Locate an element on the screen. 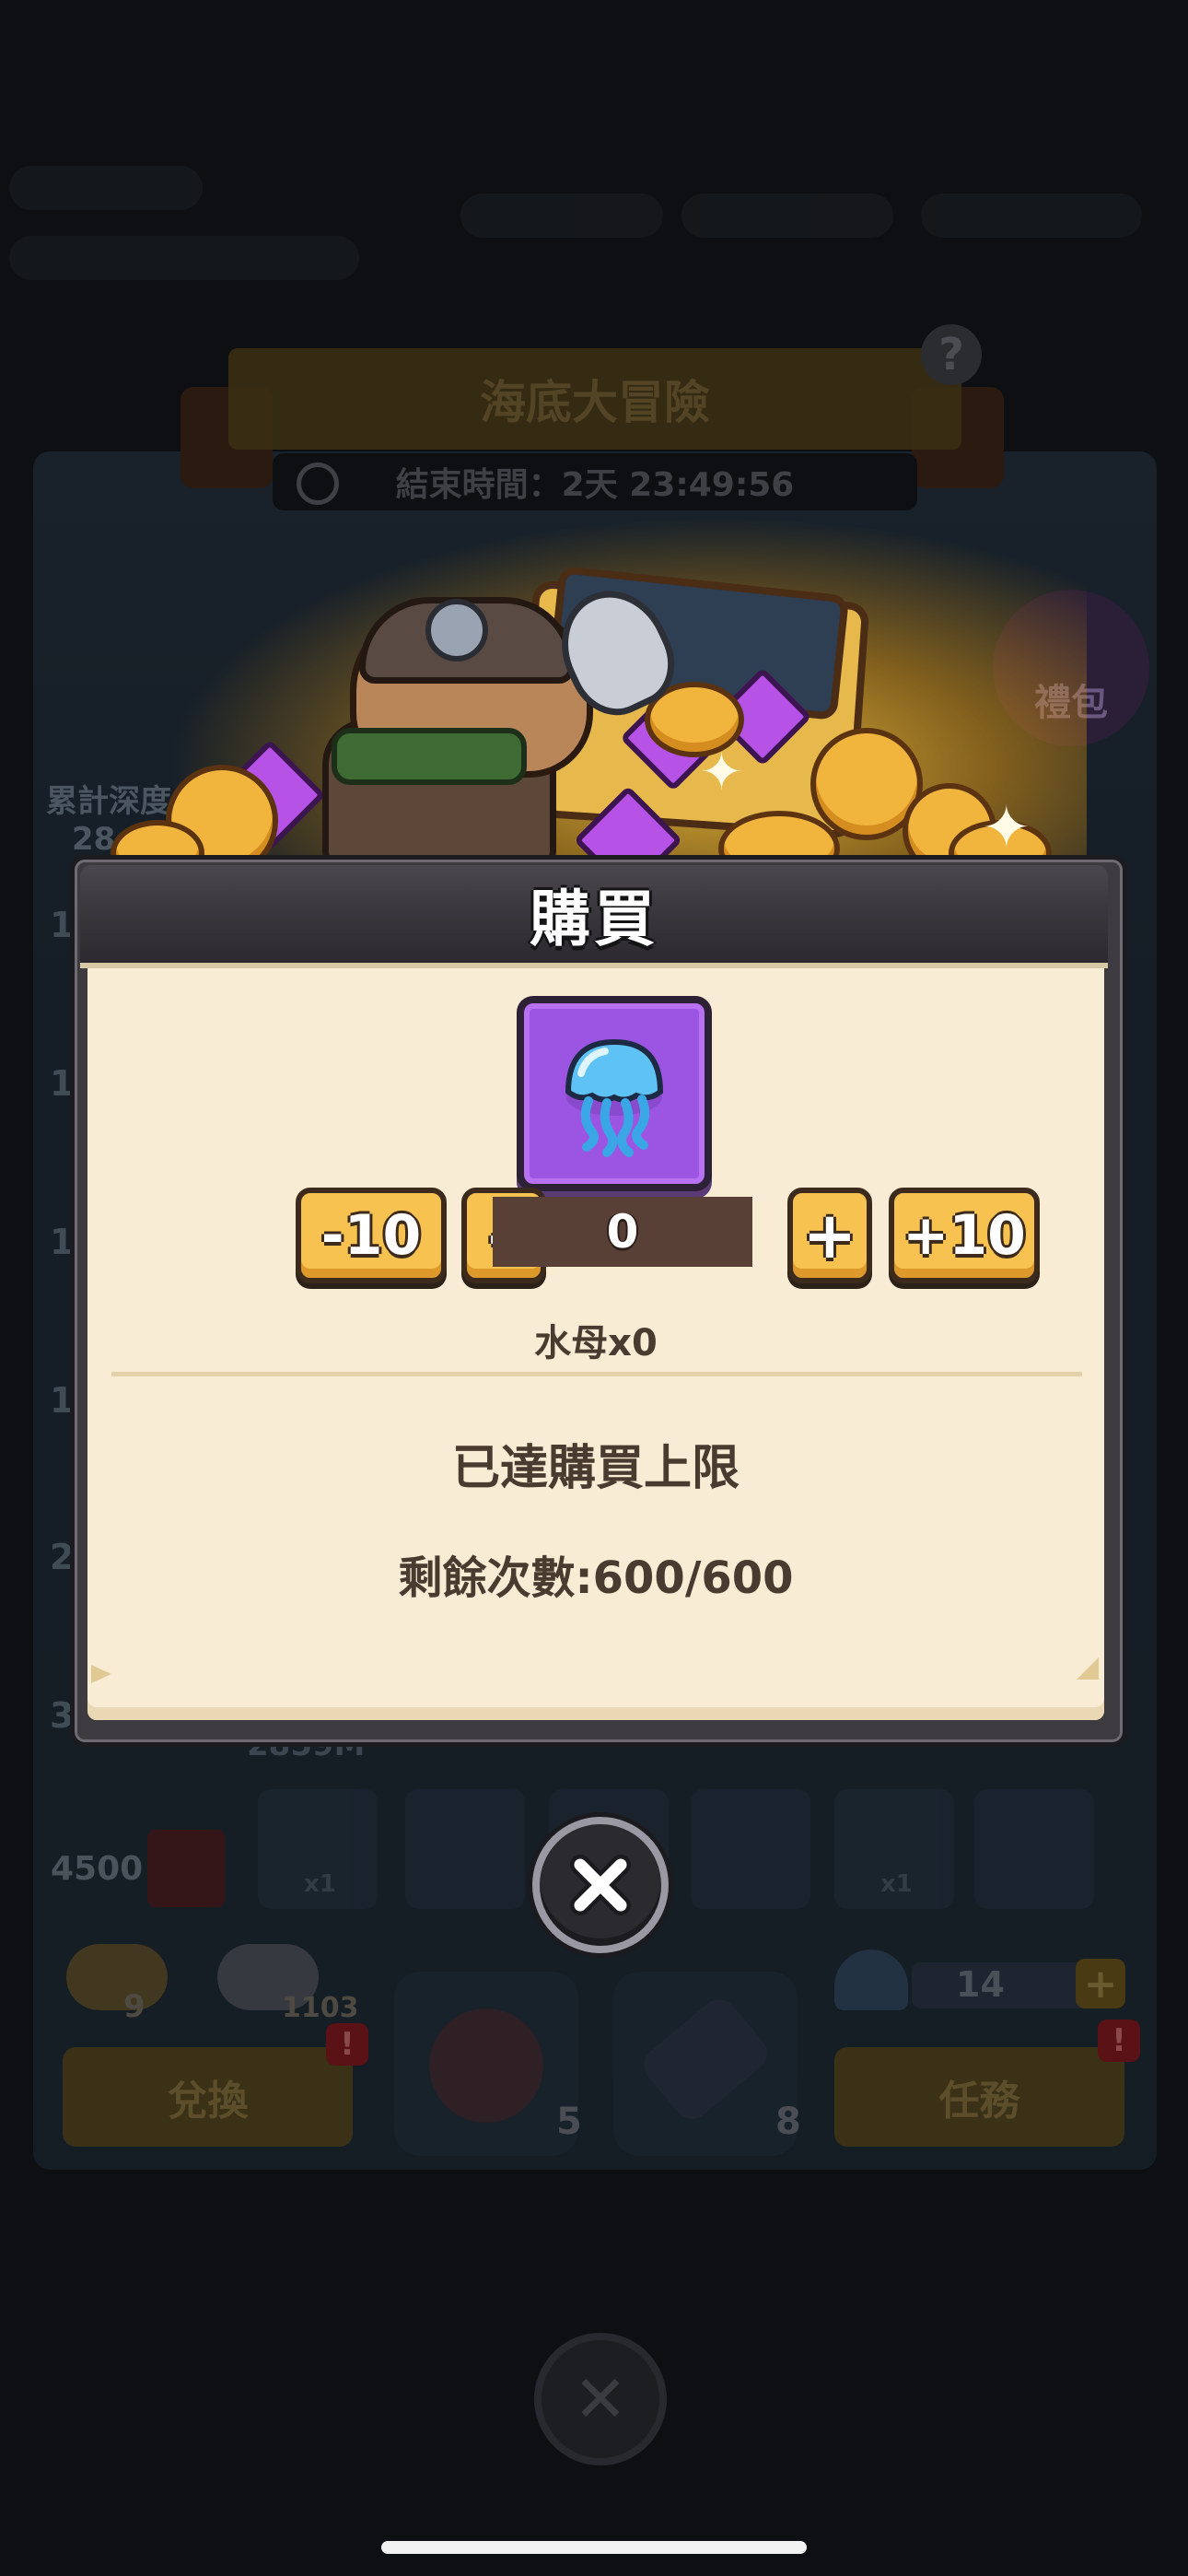 Image resolution: width=1188 pixels, height=2576 pixels. top-resource-bar is located at coordinates (594, 230).